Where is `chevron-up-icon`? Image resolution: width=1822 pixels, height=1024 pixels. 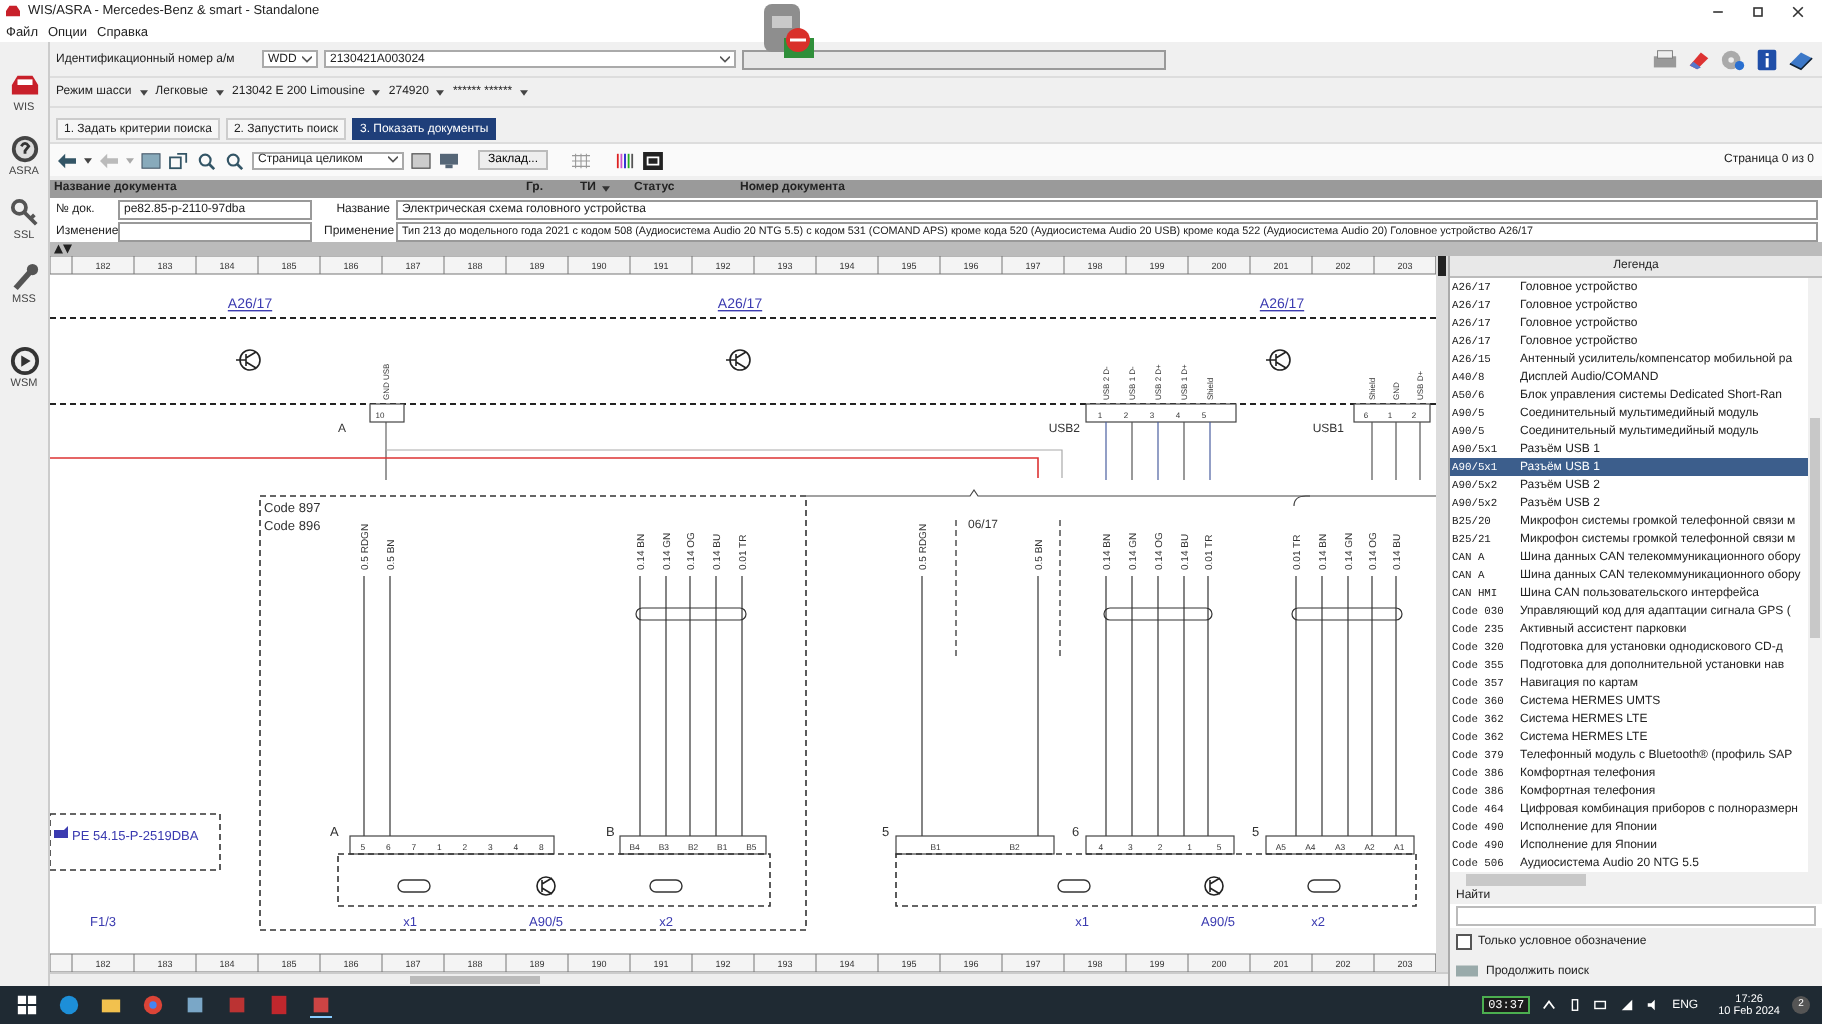 chevron-up-icon is located at coordinates (1549, 1005).